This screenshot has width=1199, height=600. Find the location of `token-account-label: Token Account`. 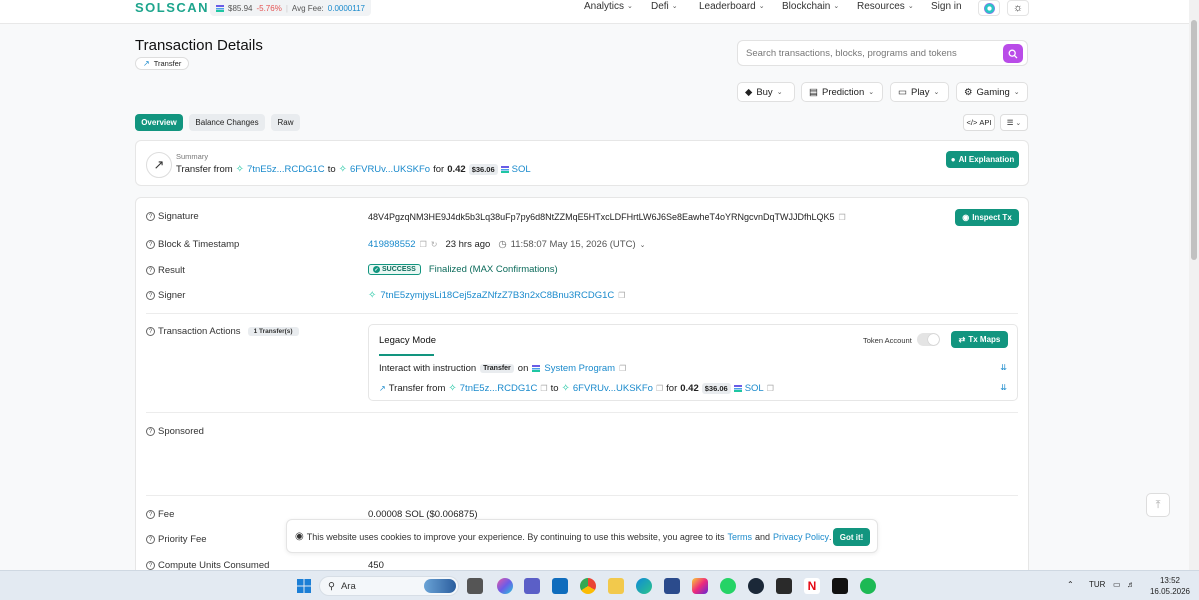

token-account-label: Token Account is located at coordinates (887, 340).